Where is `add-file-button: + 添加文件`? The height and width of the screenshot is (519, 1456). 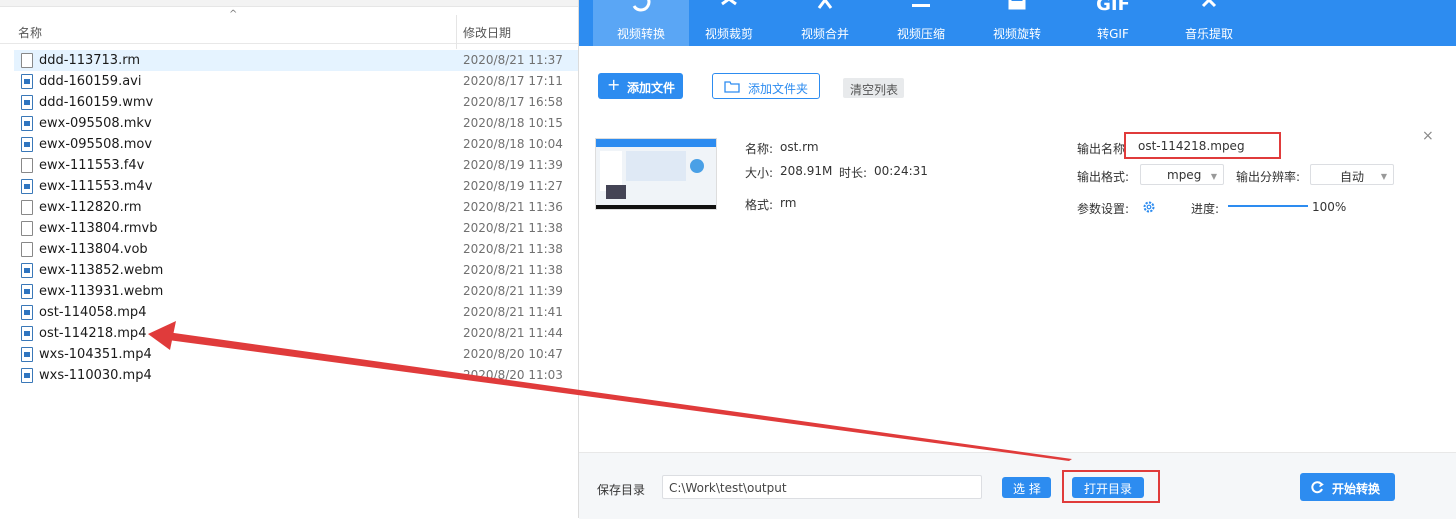
add-file-button: + 添加文件 is located at coordinates (640, 86).